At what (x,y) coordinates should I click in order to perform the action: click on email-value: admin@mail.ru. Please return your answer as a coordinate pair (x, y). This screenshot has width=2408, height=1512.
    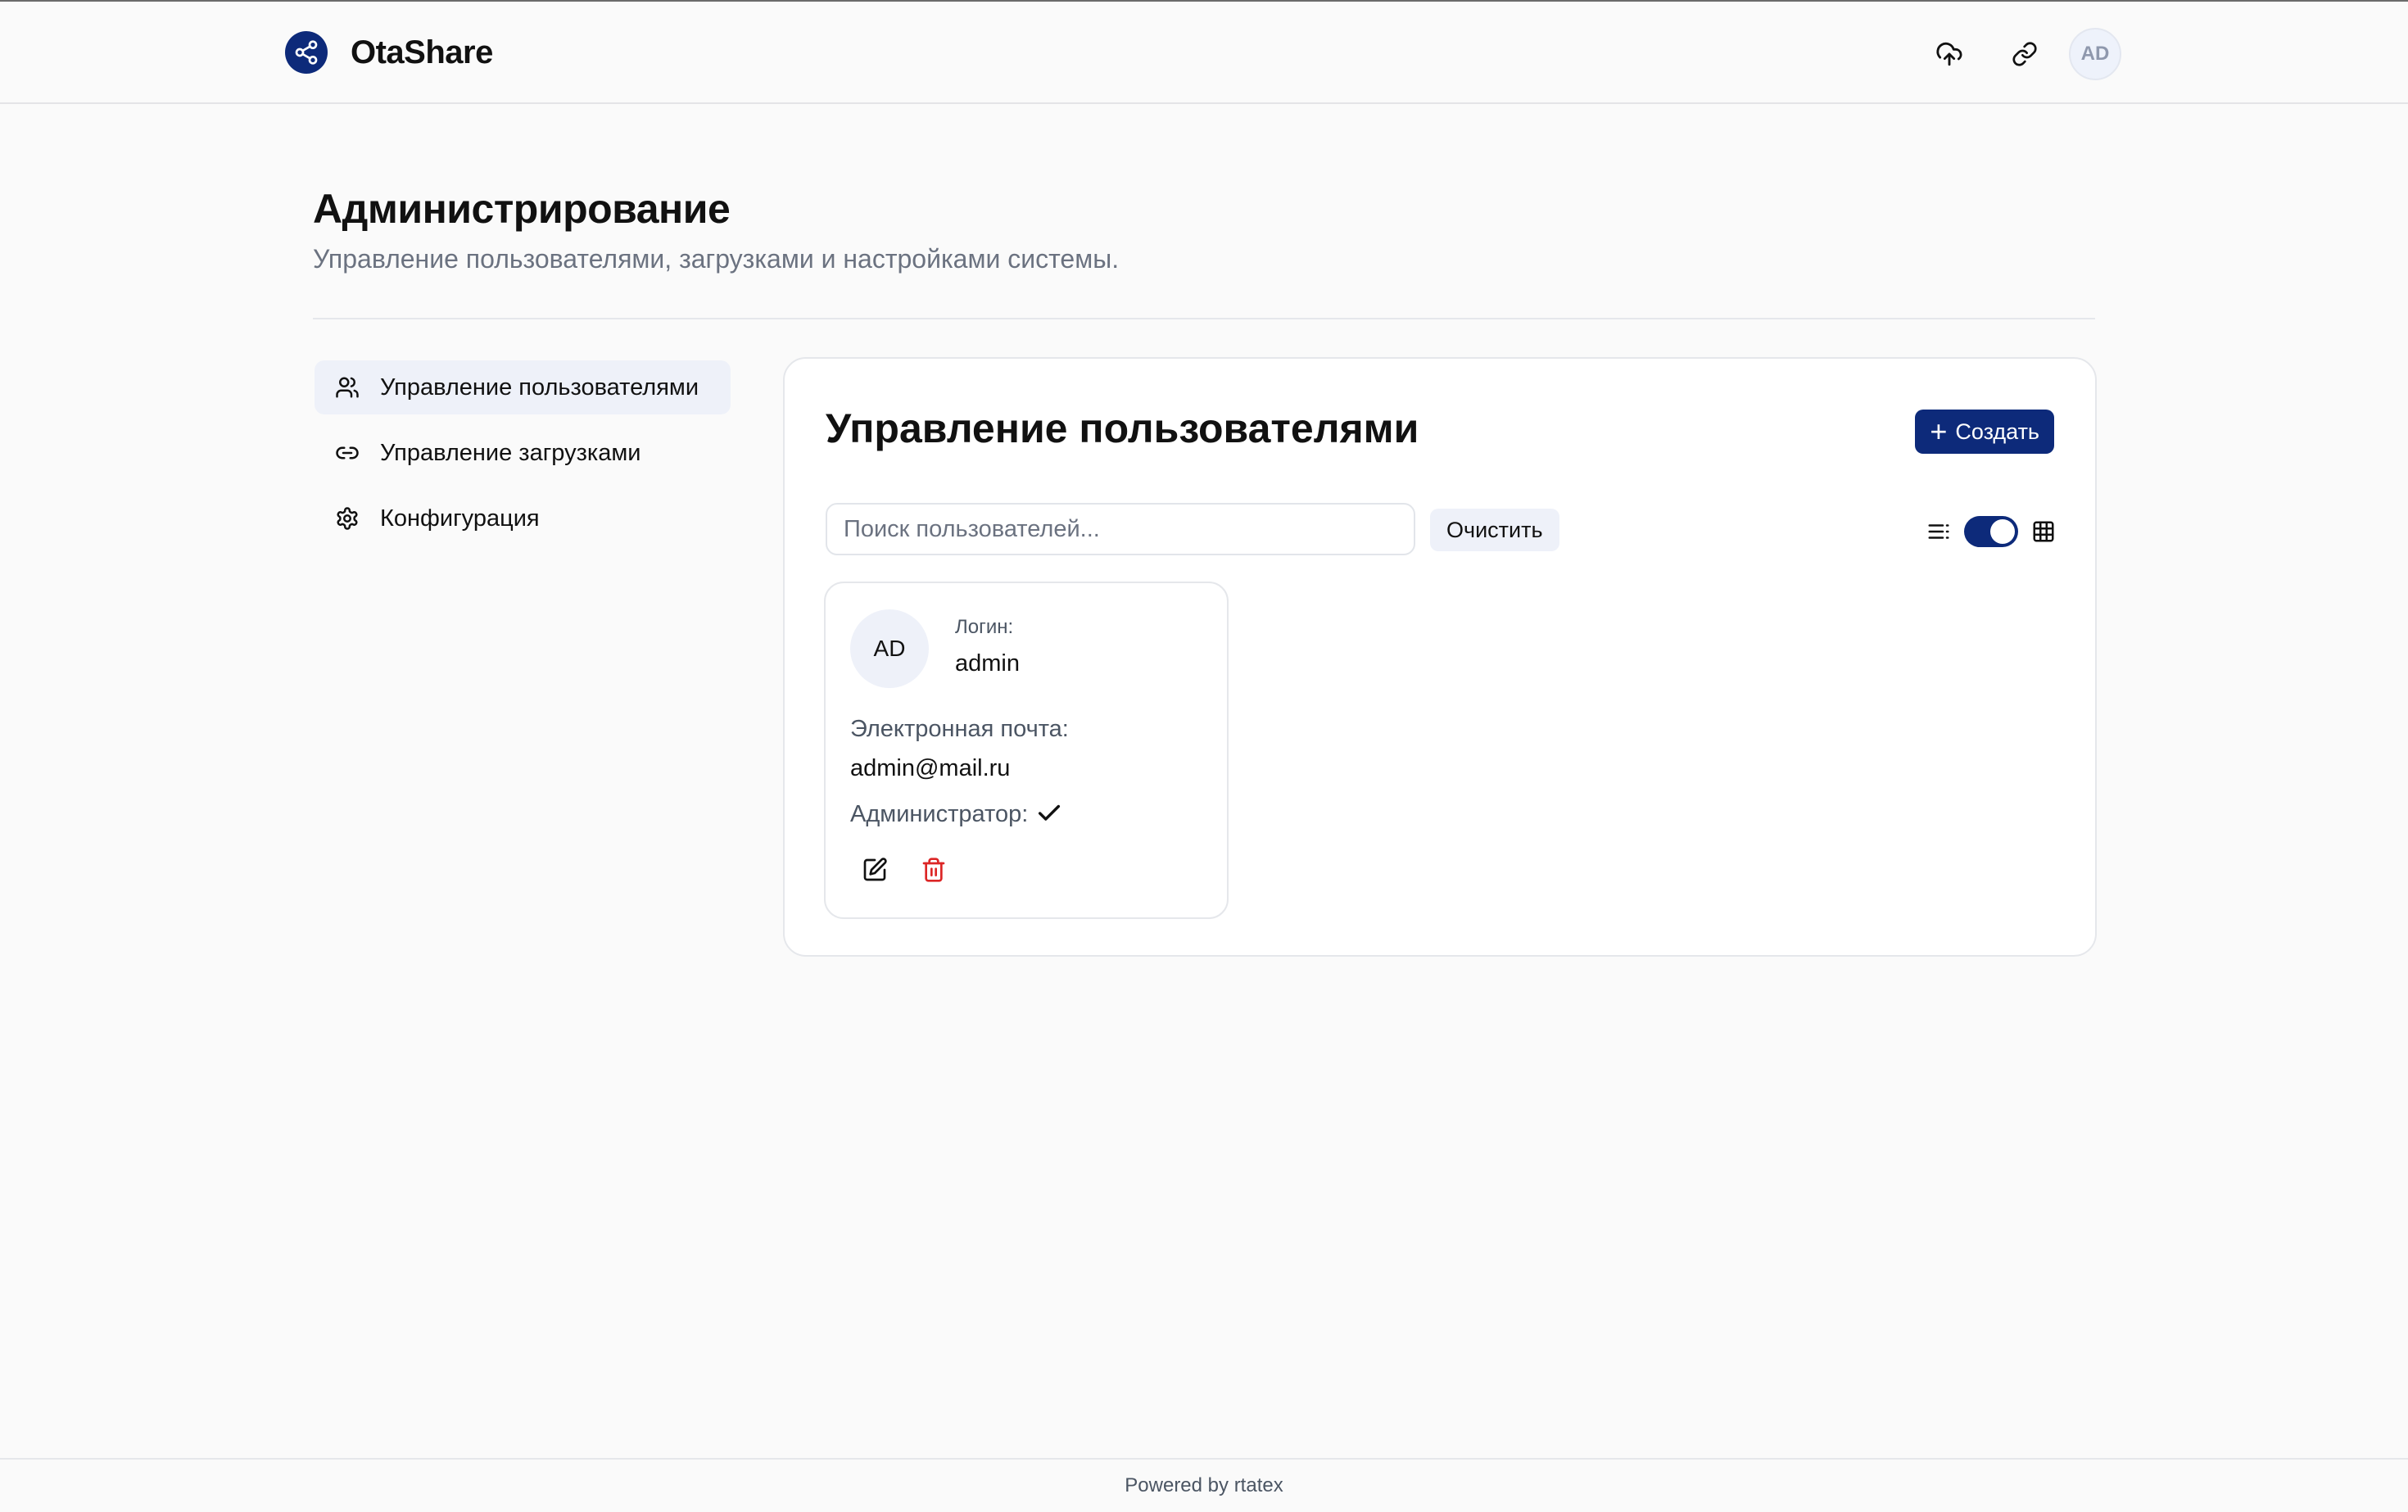
    Looking at the image, I should click on (930, 768).